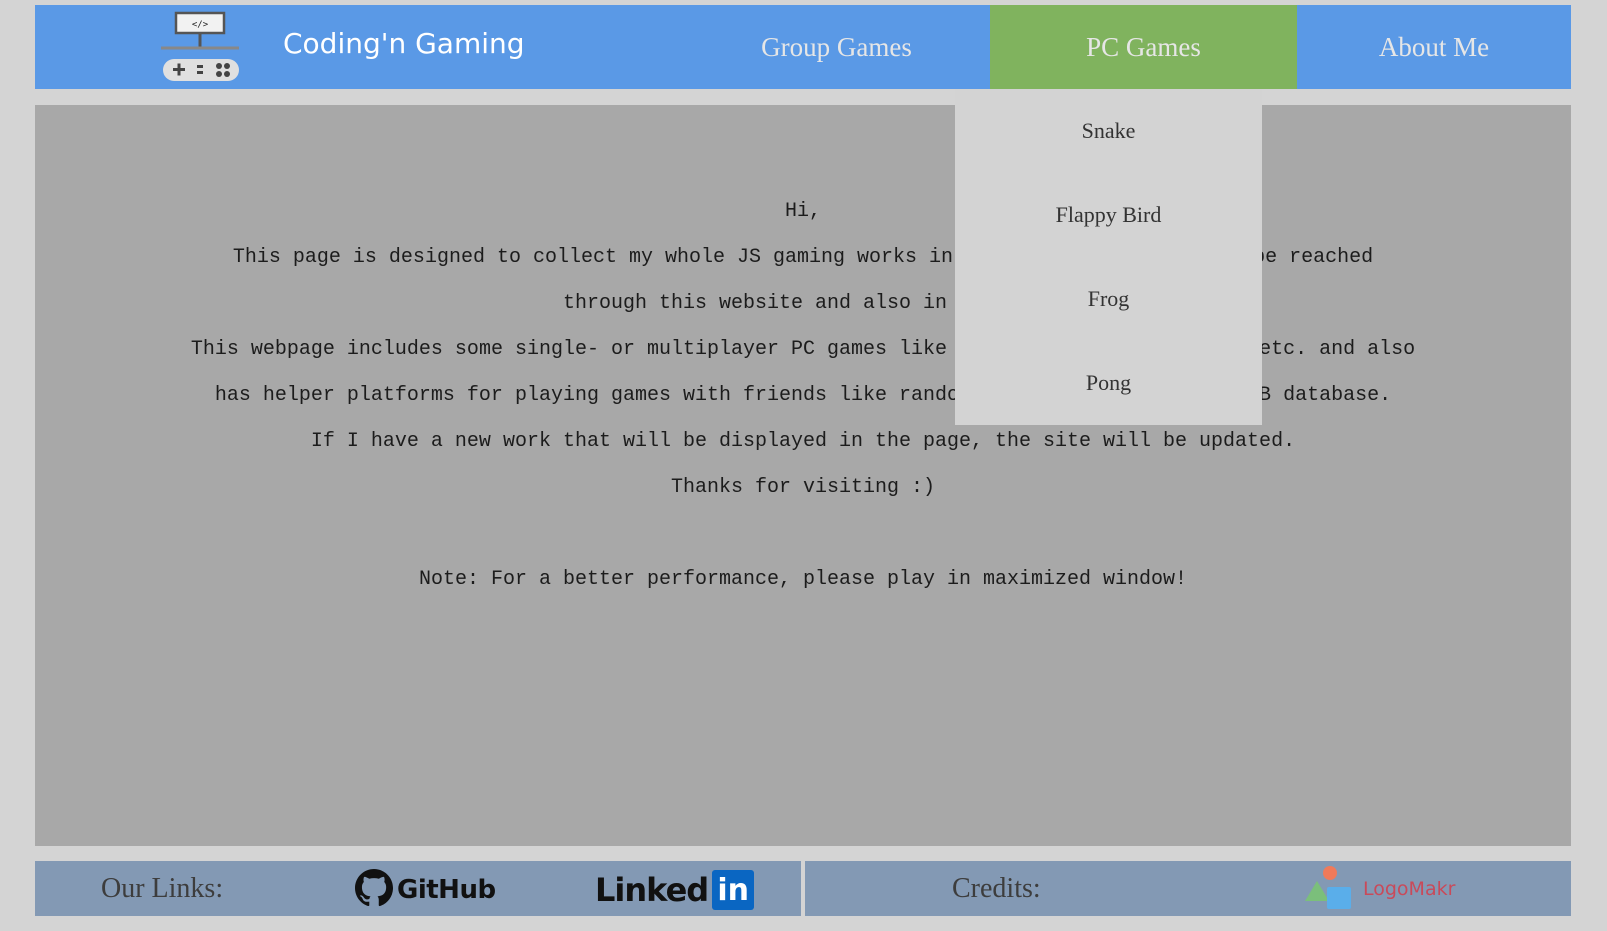 This screenshot has height=931, width=1607. Describe the element at coordinates (446, 890) in the screenshot. I see `github-label: GitHub` at that location.